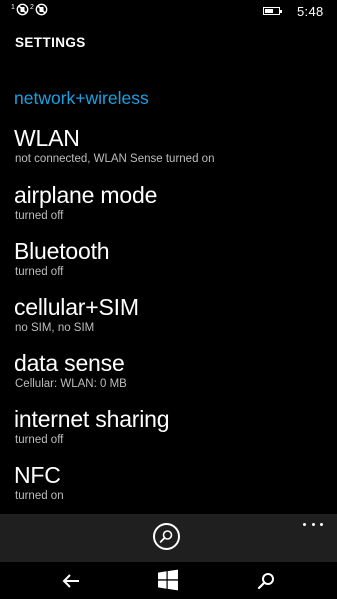 The width and height of the screenshot is (337, 599). I want to click on settings-item-data-sense: data sense Cellular: WLAN: 0 MB, so click(169, 370).